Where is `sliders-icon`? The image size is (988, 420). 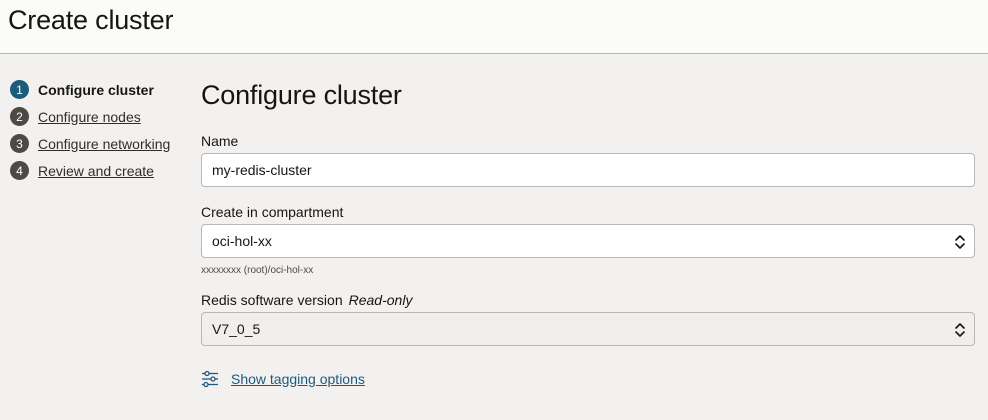
sliders-icon is located at coordinates (210, 379).